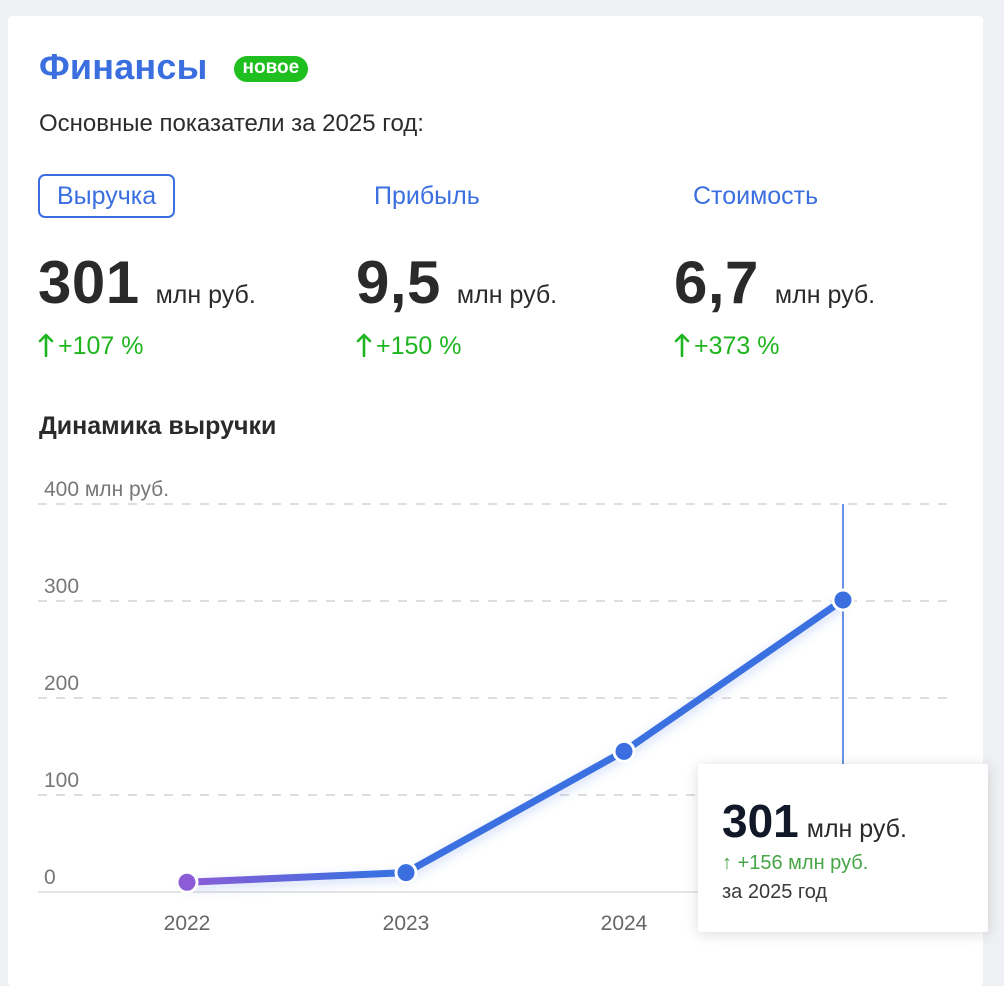 This screenshot has height=986, width=1004. I want to click on tooltip-value: 301, so click(760, 821).